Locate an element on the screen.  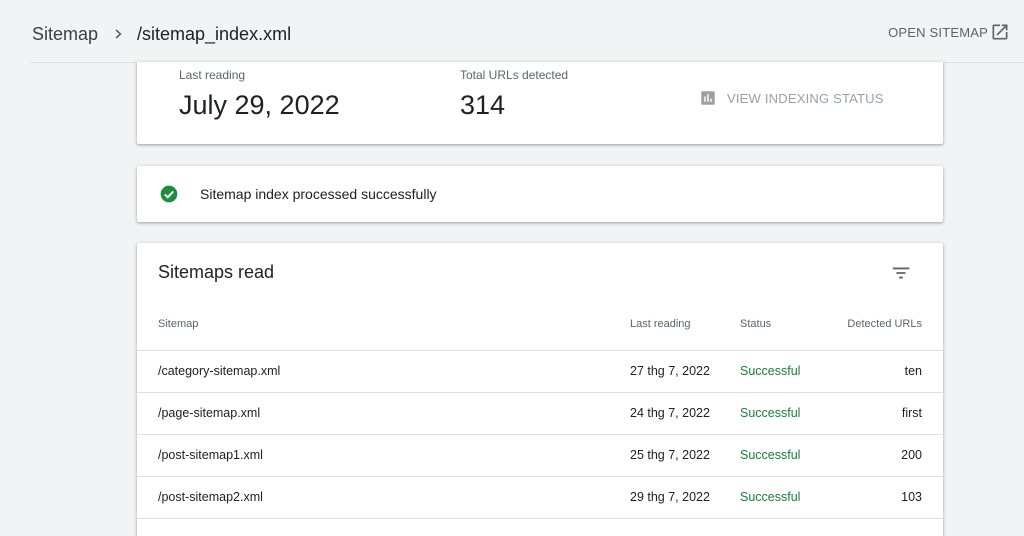
page-header: Sitemap /sitemap_index.xml OPEN SITEMAP is located at coordinates (512, 33).